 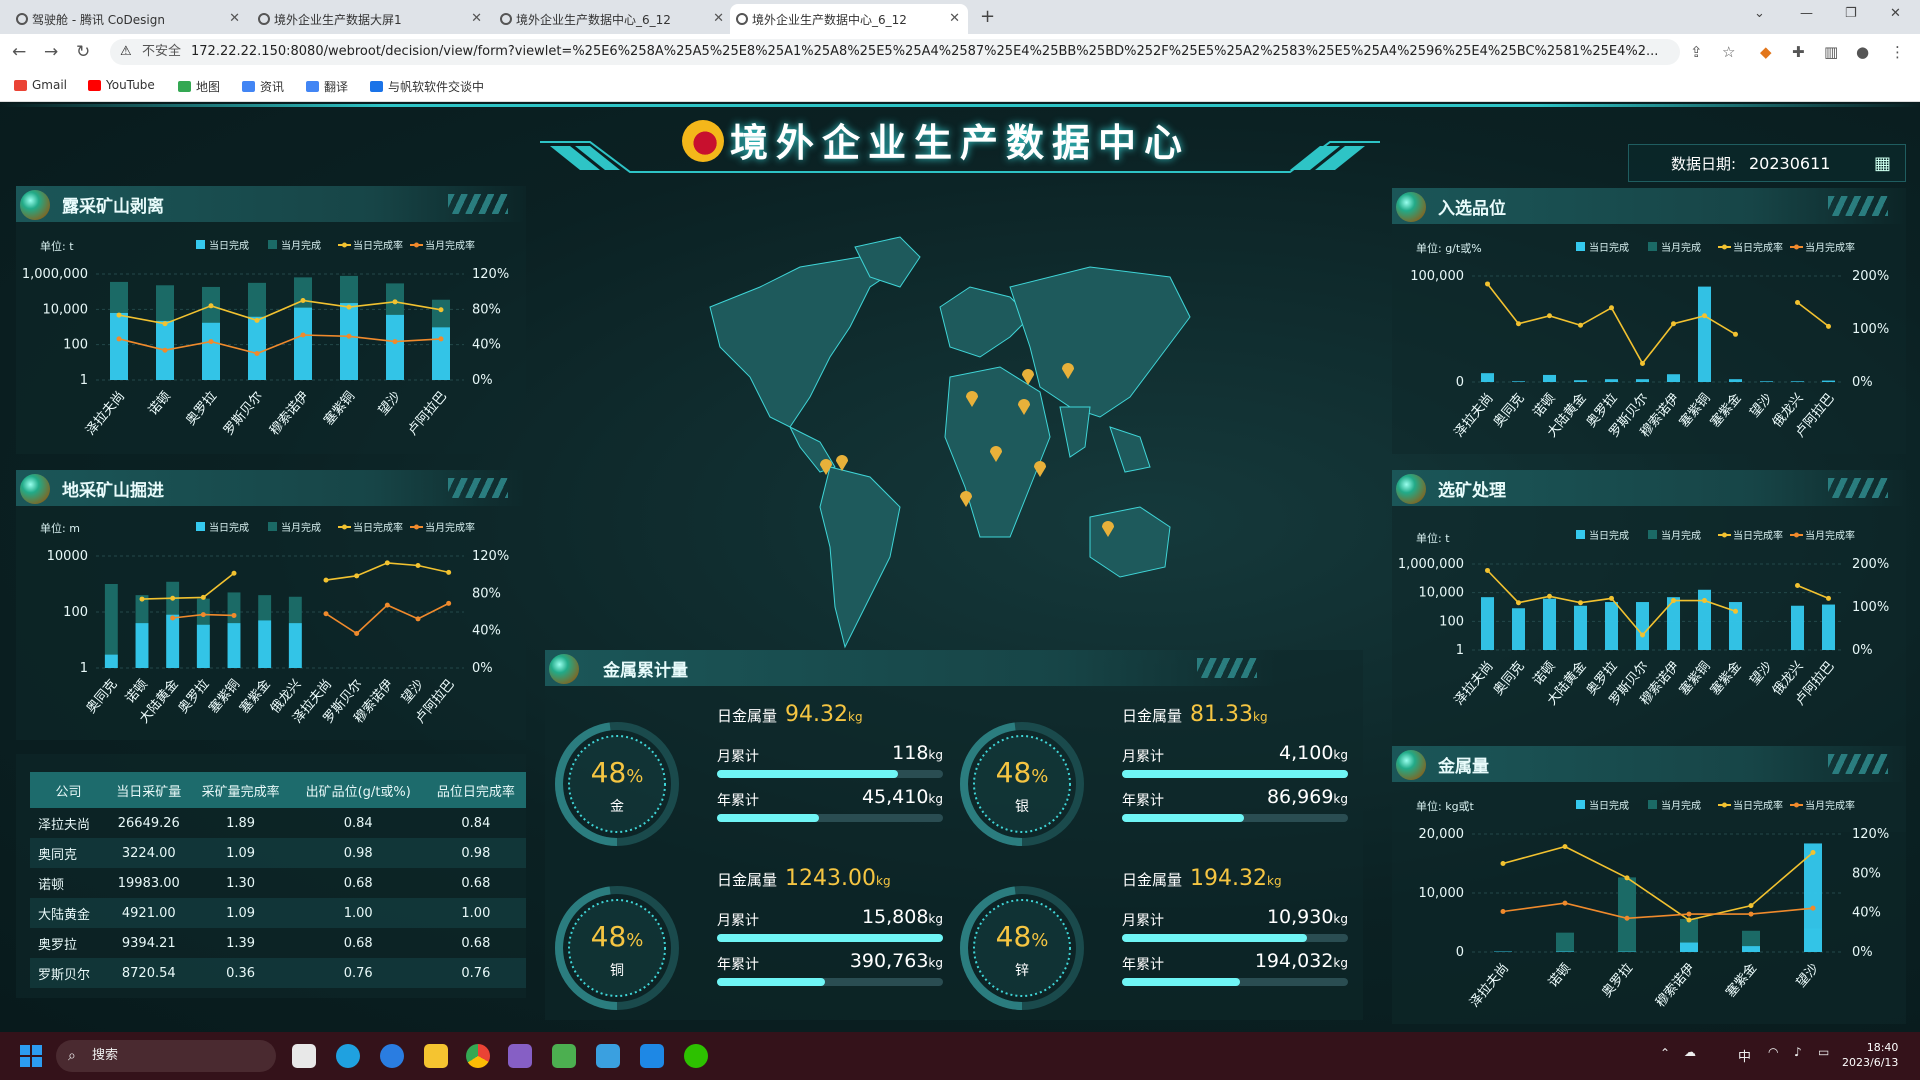 I want to click on chrome-icon, so click(x=478, y=1056).